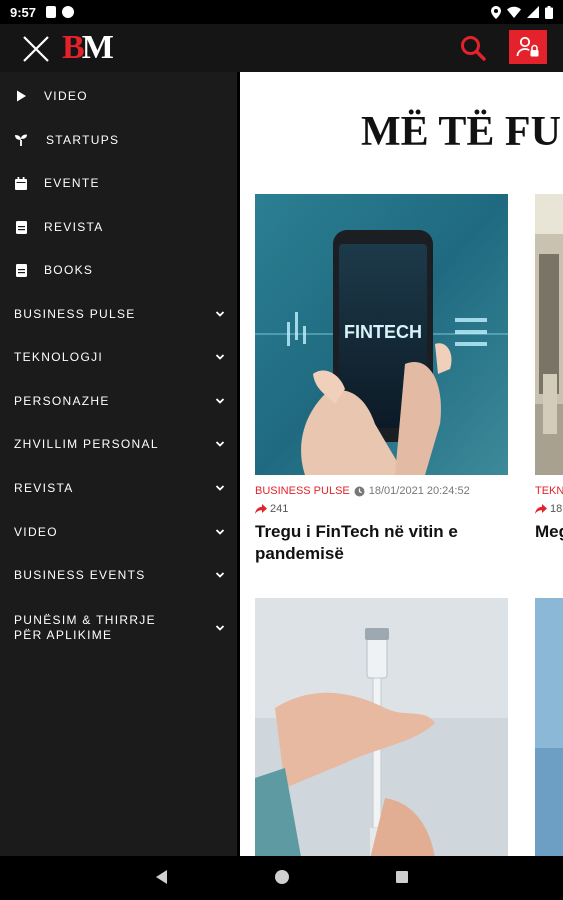  What do you see at coordinates (85, 627) in the screenshot?
I see `nav-section-label: PUNËSIM & THIRRJE PËR APLIKIME` at bounding box center [85, 627].